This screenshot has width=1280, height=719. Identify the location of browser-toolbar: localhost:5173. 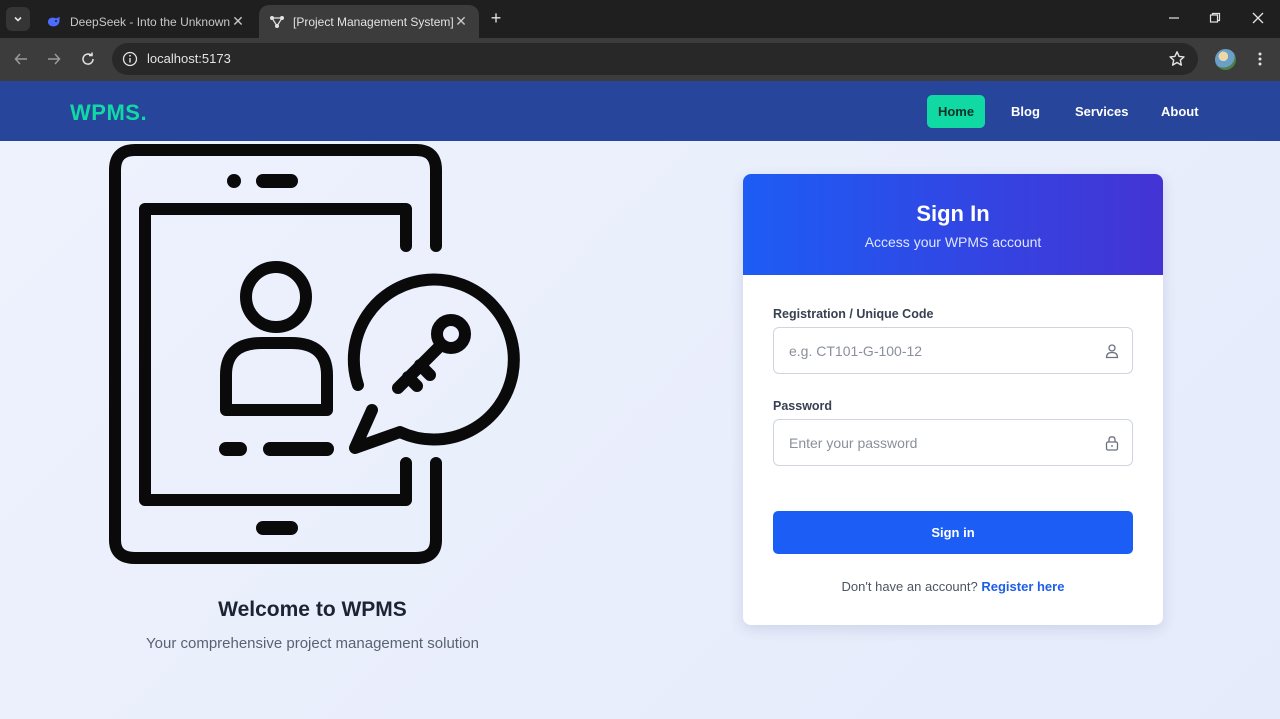
(640, 59).